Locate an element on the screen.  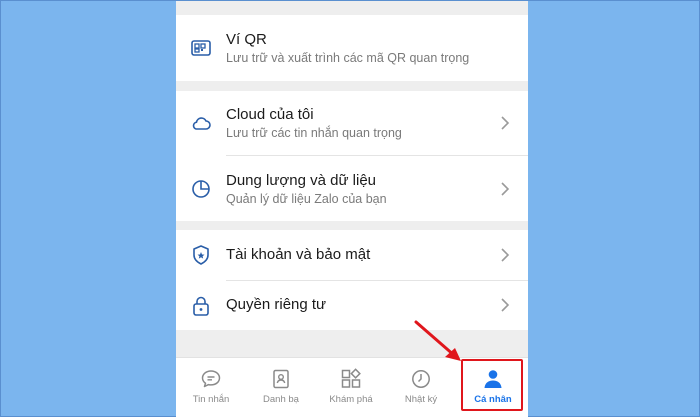
chat-bubble-icon is located at coordinates (211, 379).